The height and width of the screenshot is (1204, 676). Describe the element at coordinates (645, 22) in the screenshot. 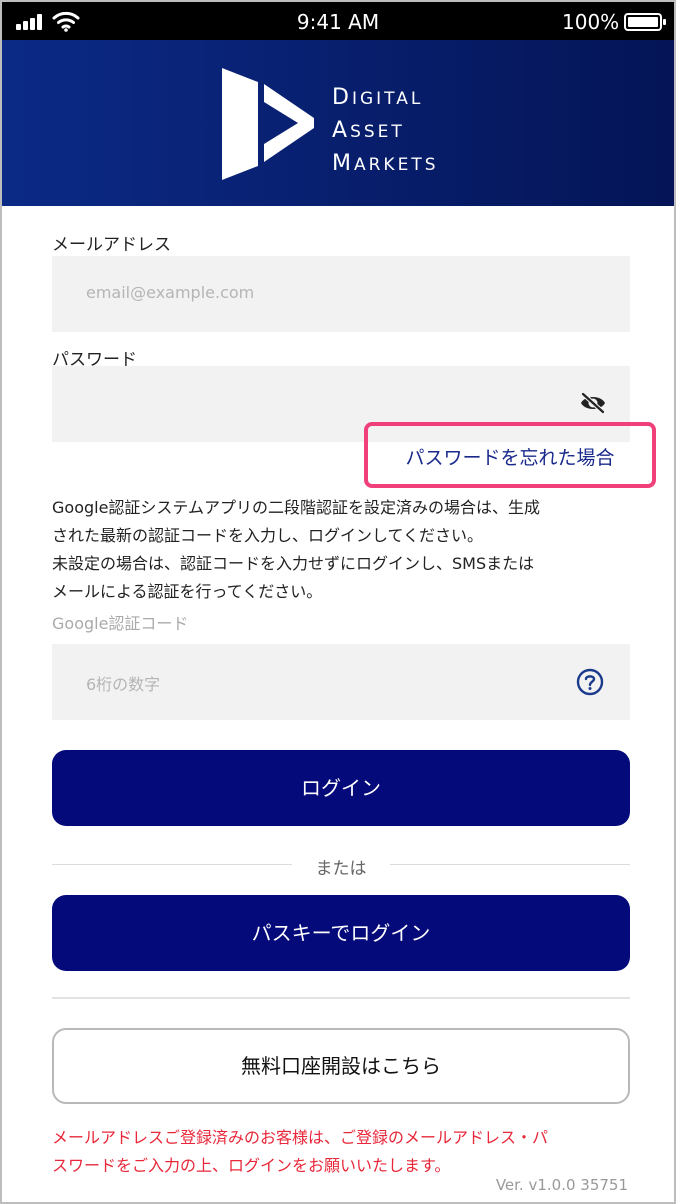

I see `battery-icon` at that location.